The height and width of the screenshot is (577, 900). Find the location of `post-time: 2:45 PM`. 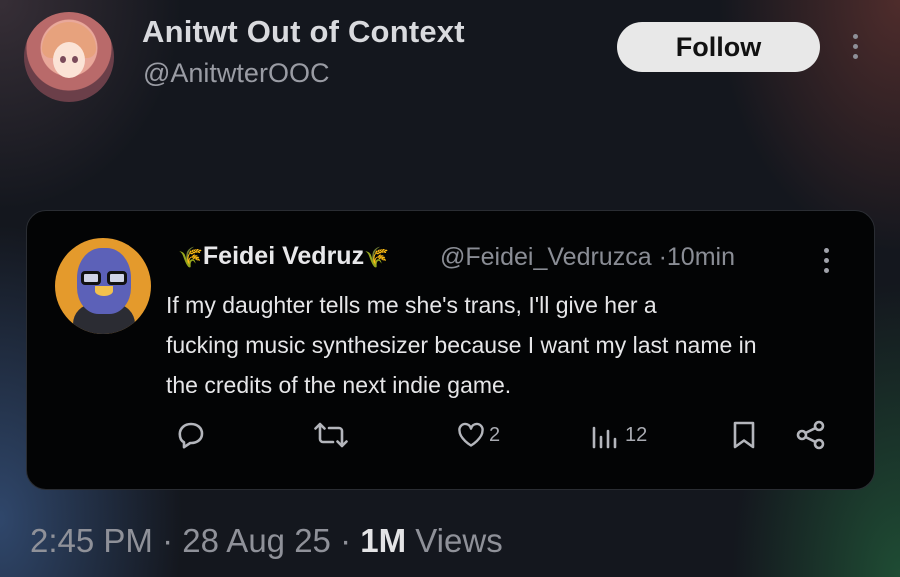

post-time: 2:45 PM is located at coordinates (91, 540).